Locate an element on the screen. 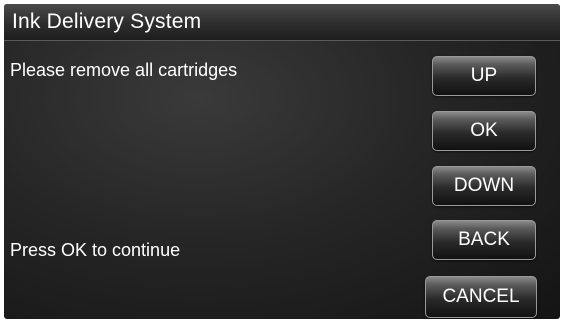 This screenshot has width=565, height=323. instruction-text: Please remove all cartridges is located at coordinates (124, 70).